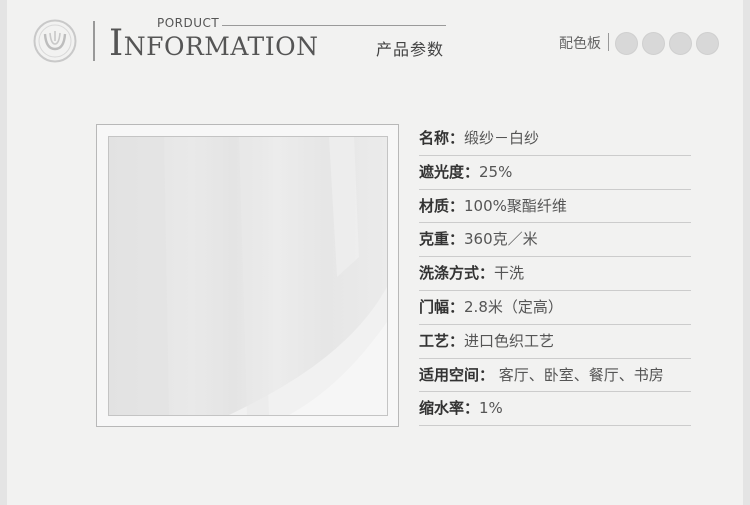 The width and height of the screenshot is (750, 505). Describe the element at coordinates (555, 173) in the screenshot. I see `spec-row-shading: 遮光度：25%` at that location.